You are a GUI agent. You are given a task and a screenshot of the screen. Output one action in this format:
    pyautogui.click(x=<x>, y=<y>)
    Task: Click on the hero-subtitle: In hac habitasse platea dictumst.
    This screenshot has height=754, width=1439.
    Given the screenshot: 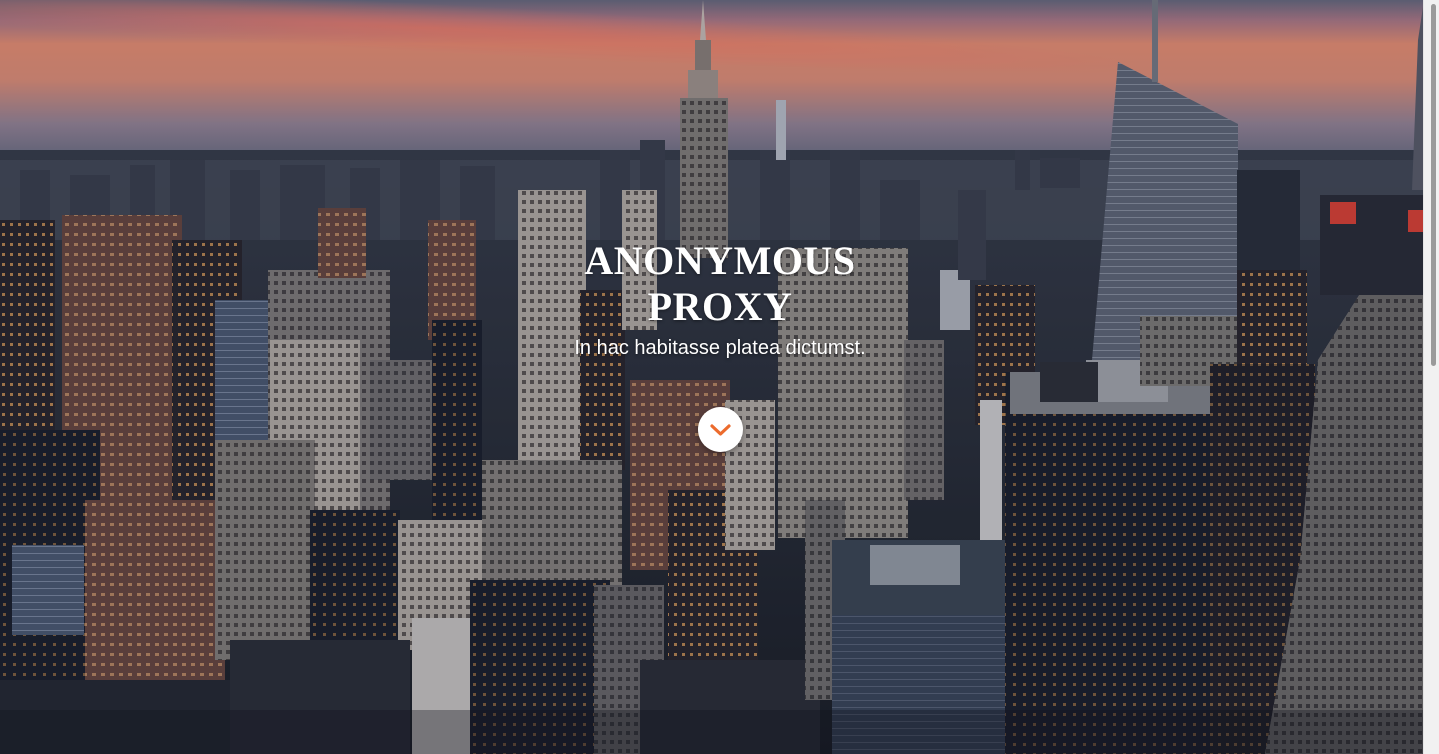 What is the action you would take?
    pyautogui.click(x=720, y=348)
    